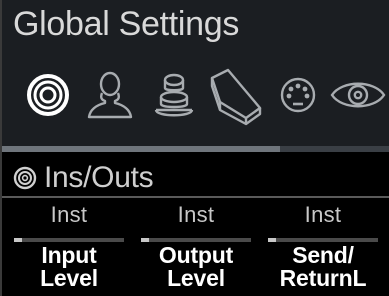  What do you see at coordinates (196, 266) in the screenshot?
I see `output-level-label: Output Level` at bounding box center [196, 266].